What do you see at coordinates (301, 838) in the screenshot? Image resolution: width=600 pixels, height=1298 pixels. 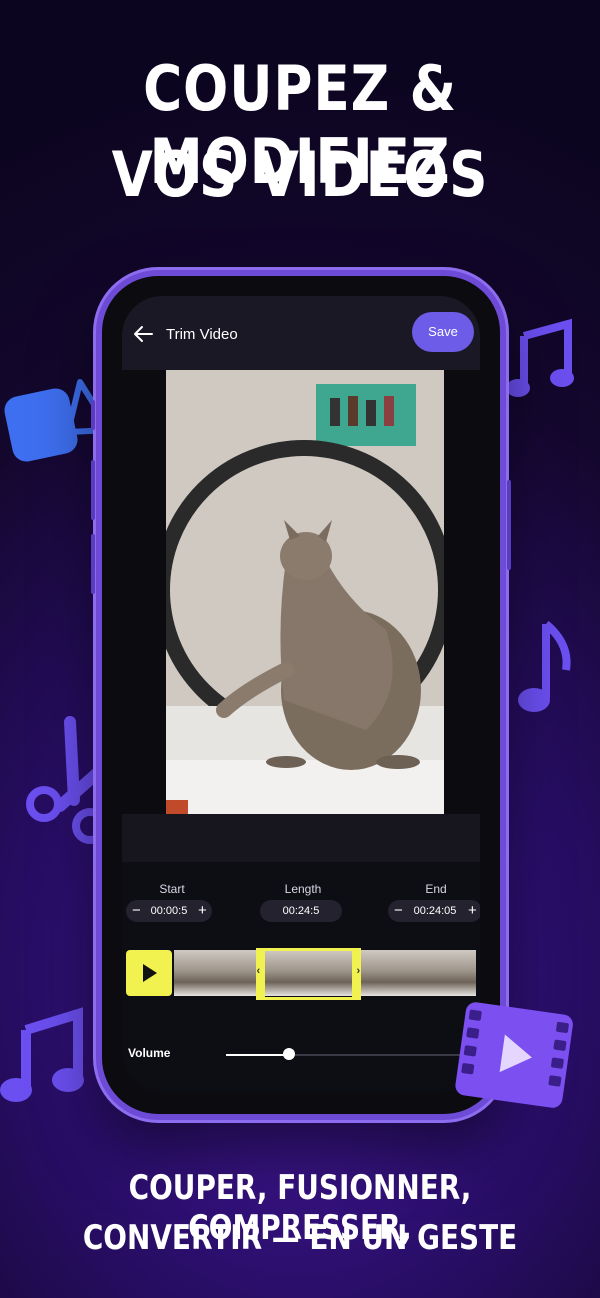 I see `divider-panel` at bounding box center [301, 838].